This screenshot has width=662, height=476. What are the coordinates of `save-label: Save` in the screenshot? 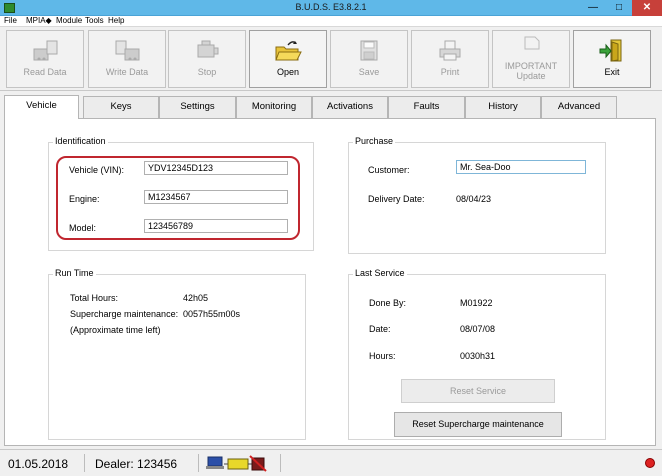 It's located at (369, 72).